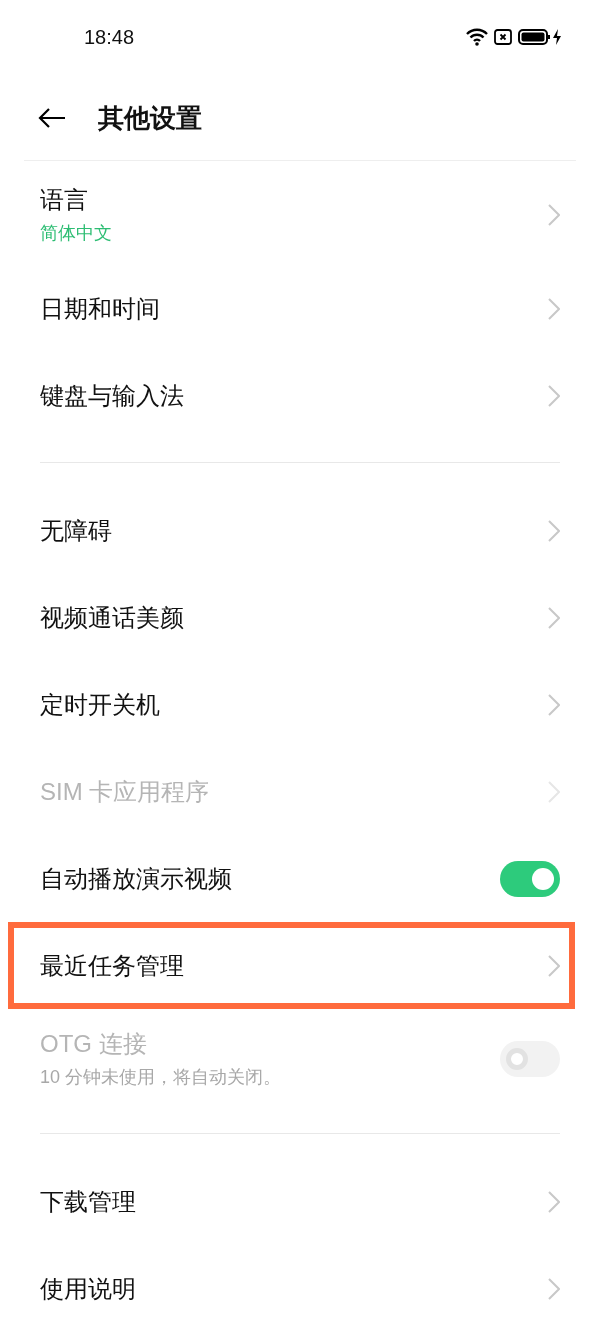 The image size is (600, 1333). I want to click on settings-row: 键盘与输入法, so click(300, 395).